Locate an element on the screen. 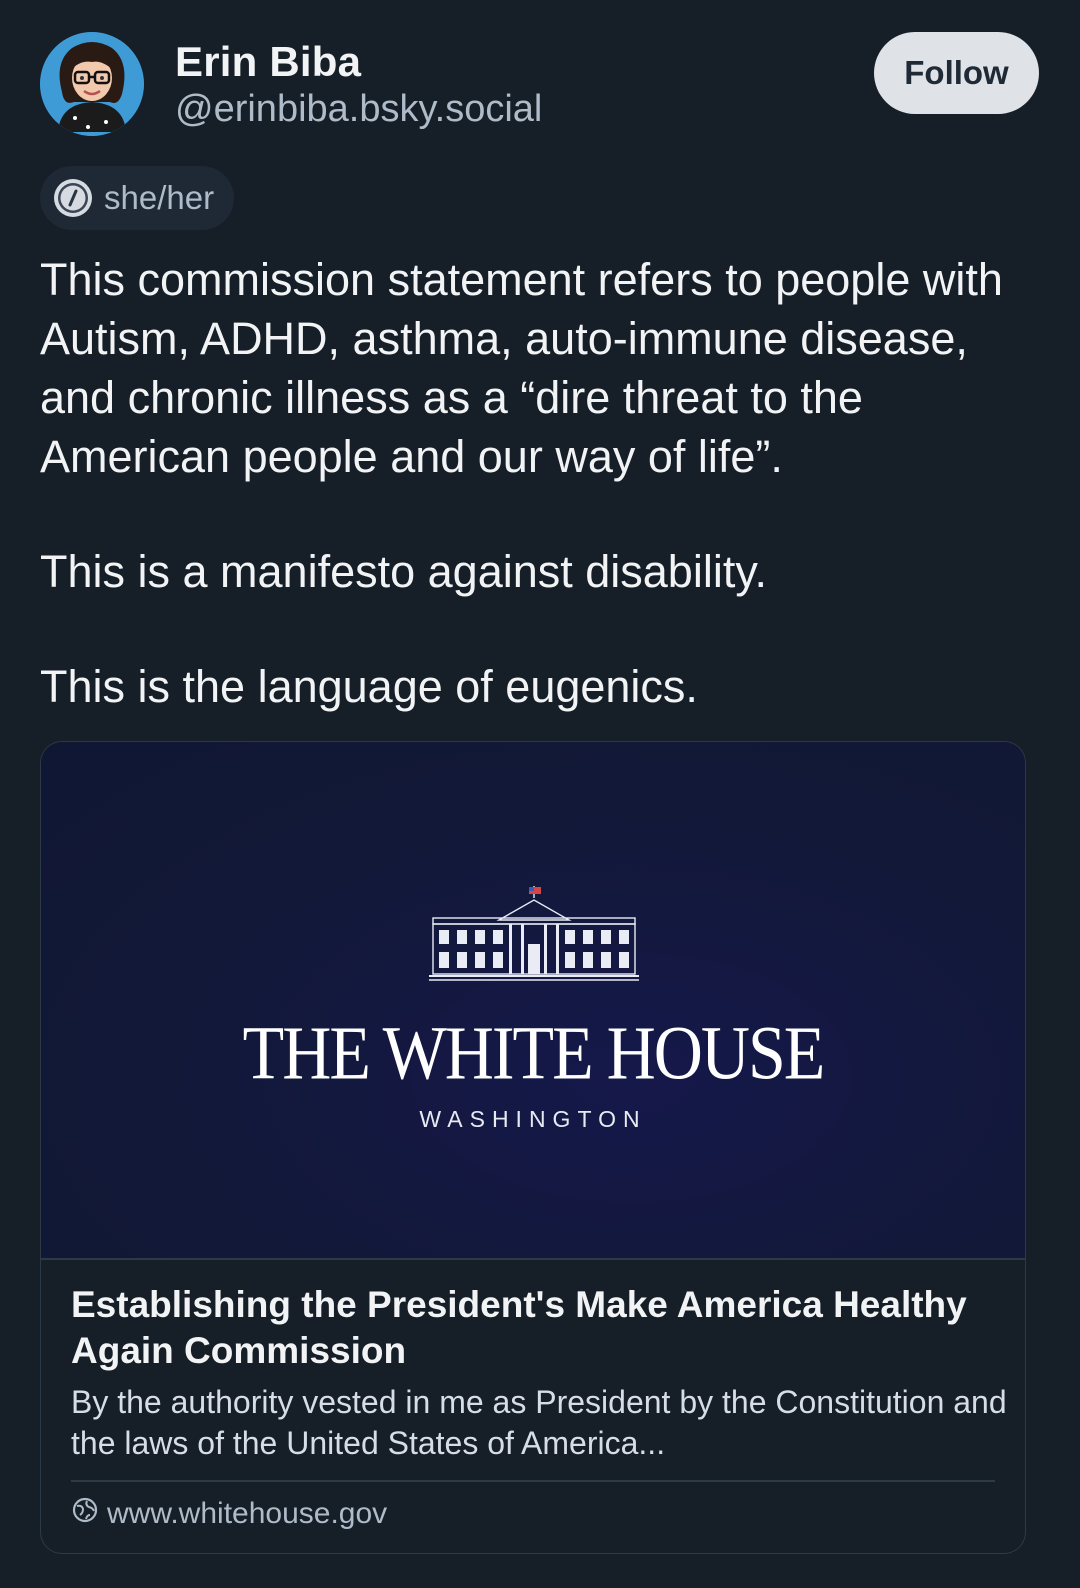  author-name: Erin Biba is located at coordinates (268, 62).